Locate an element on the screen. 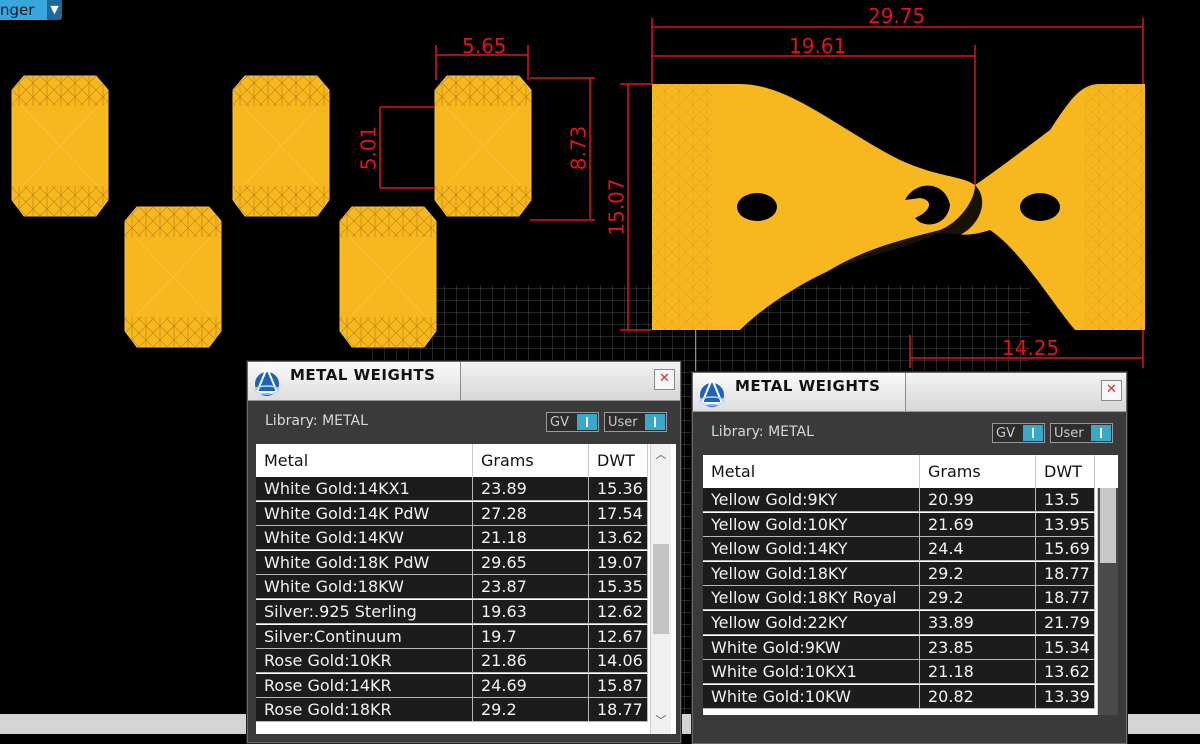 This screenshot has width=1200, height=744. gv-toggle-label: GV is located at coordinates (559, 422).